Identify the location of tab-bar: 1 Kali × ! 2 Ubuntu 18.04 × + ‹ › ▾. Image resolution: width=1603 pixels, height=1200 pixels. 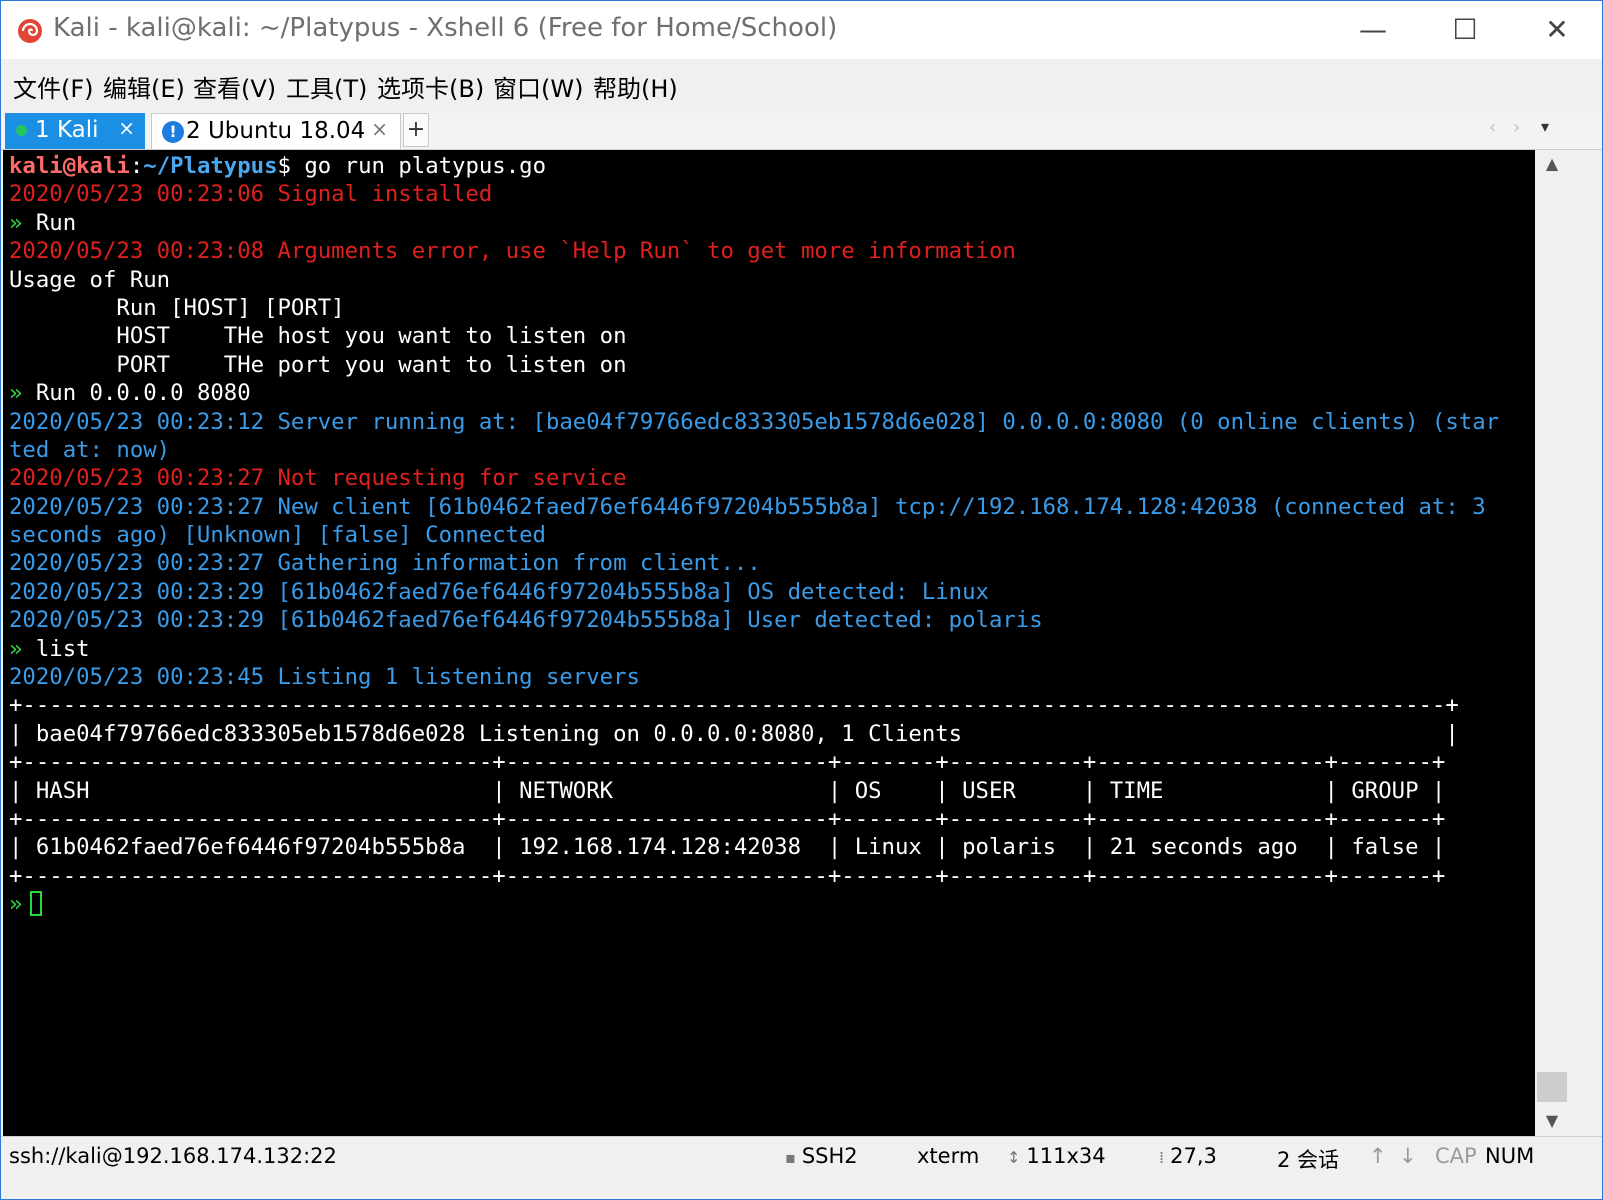
(801, 130).